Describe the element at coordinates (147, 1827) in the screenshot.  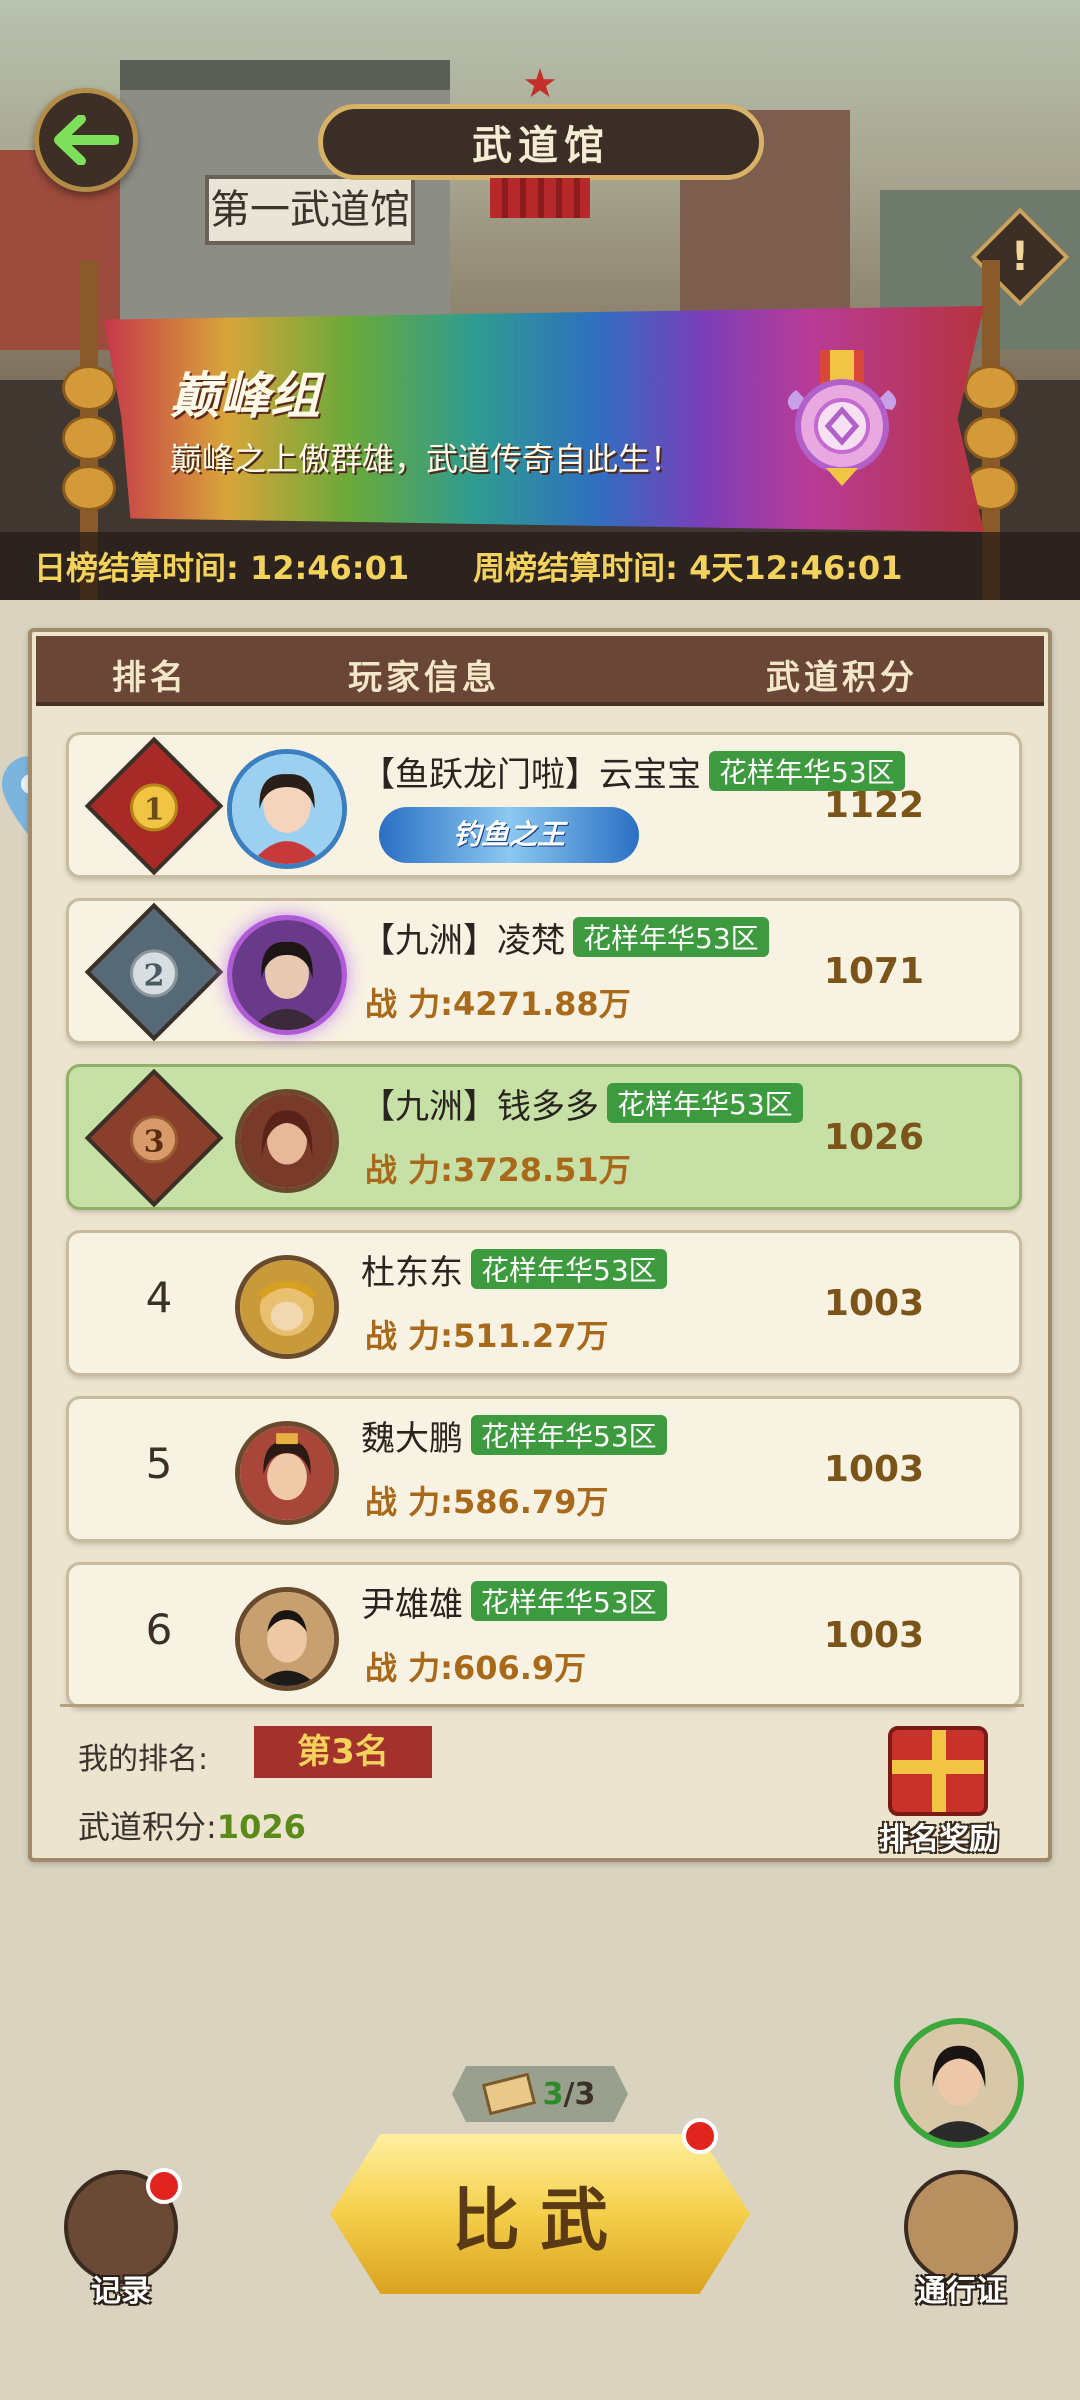
I see `my-score-label: 武道积分:` at that location.